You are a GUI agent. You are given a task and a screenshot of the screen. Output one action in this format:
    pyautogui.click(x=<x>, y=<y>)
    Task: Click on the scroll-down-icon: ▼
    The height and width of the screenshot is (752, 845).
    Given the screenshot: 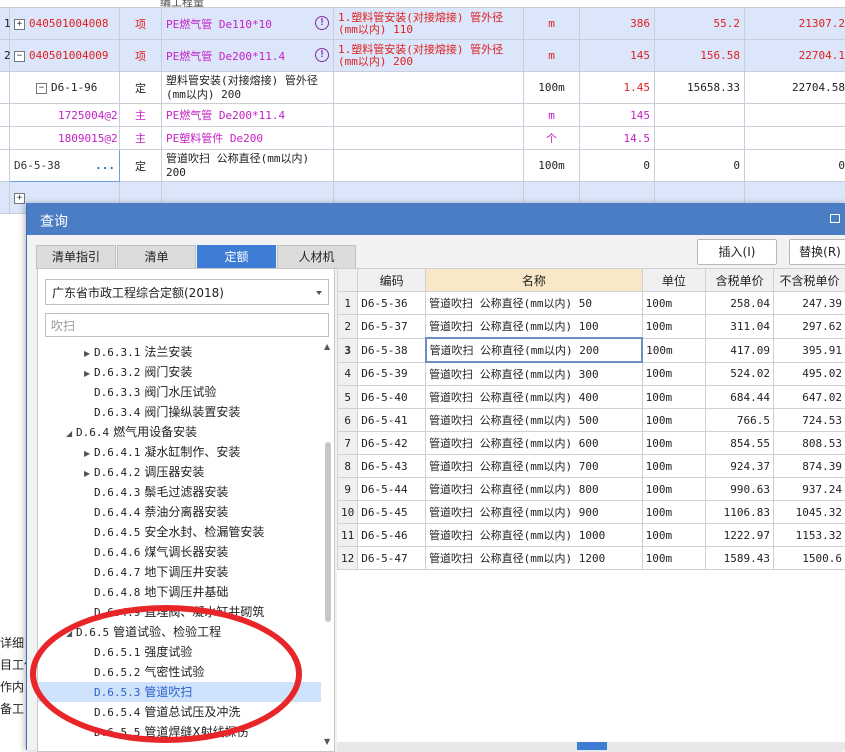 What is the action you would take?
    pyautogui.click(x=327, y=741)
    